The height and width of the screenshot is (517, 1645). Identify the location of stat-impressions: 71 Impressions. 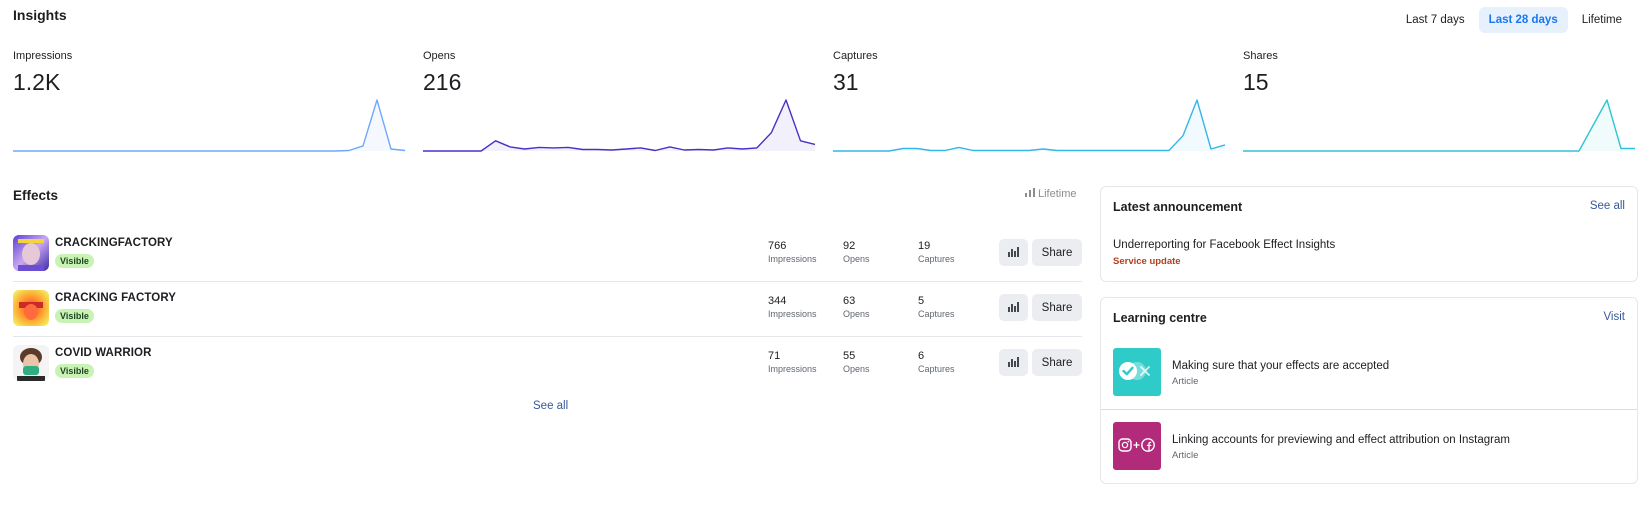
(792, 362).